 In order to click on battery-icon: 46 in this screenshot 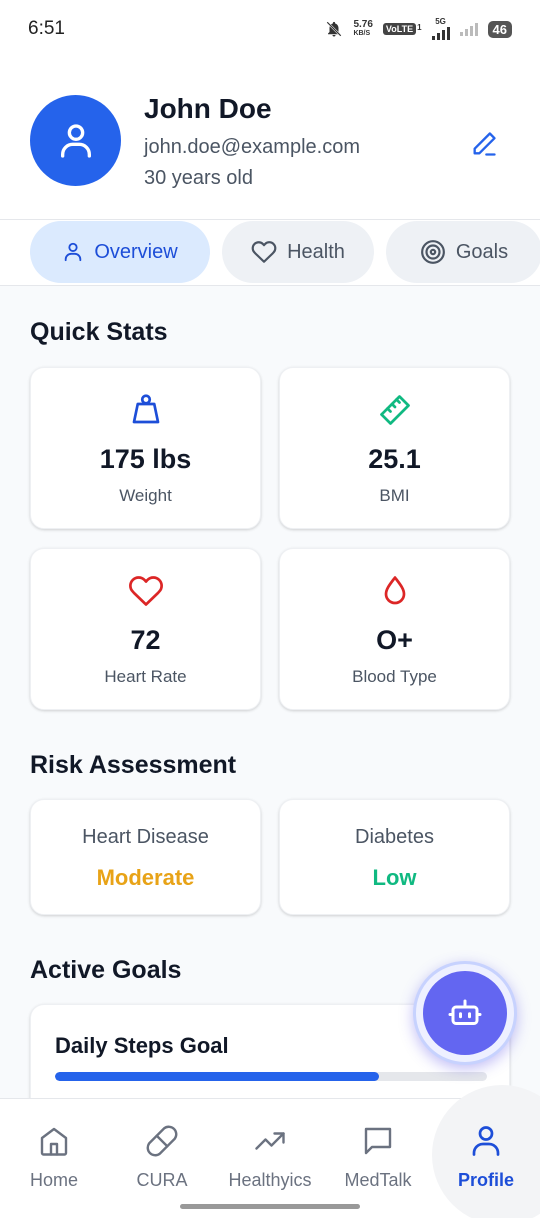, I will do `click(499, 29)`.